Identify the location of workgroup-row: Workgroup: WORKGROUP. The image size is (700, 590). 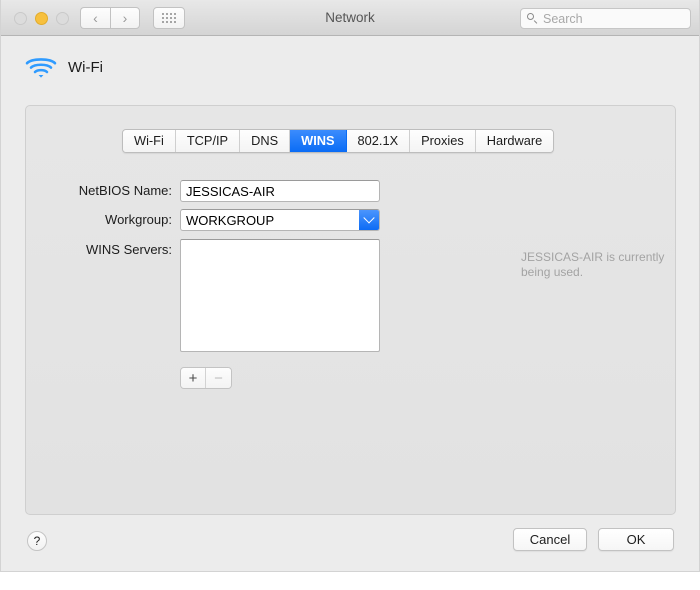
(221, 220).